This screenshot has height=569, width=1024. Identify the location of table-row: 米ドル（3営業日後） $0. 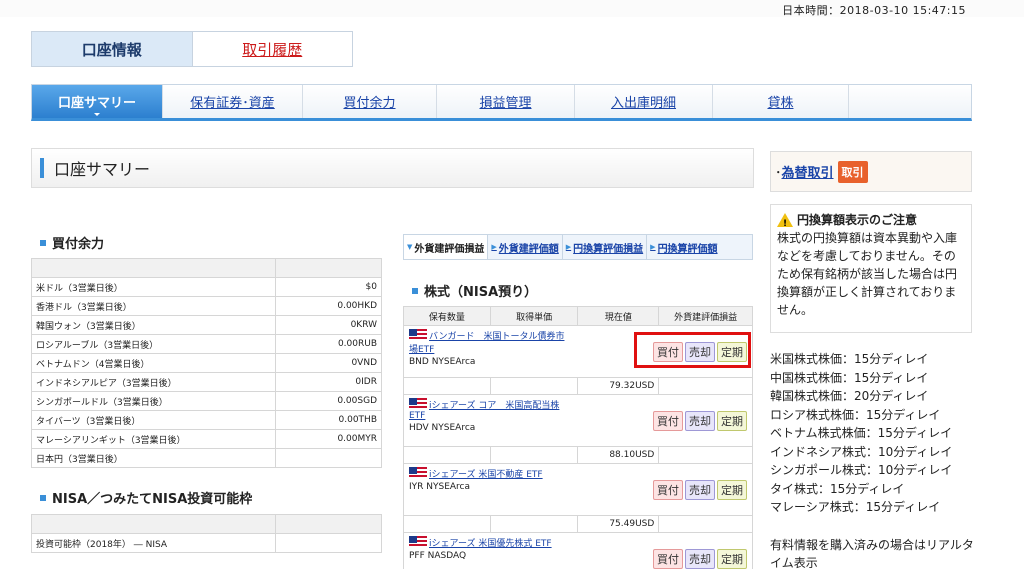
(206, 287).